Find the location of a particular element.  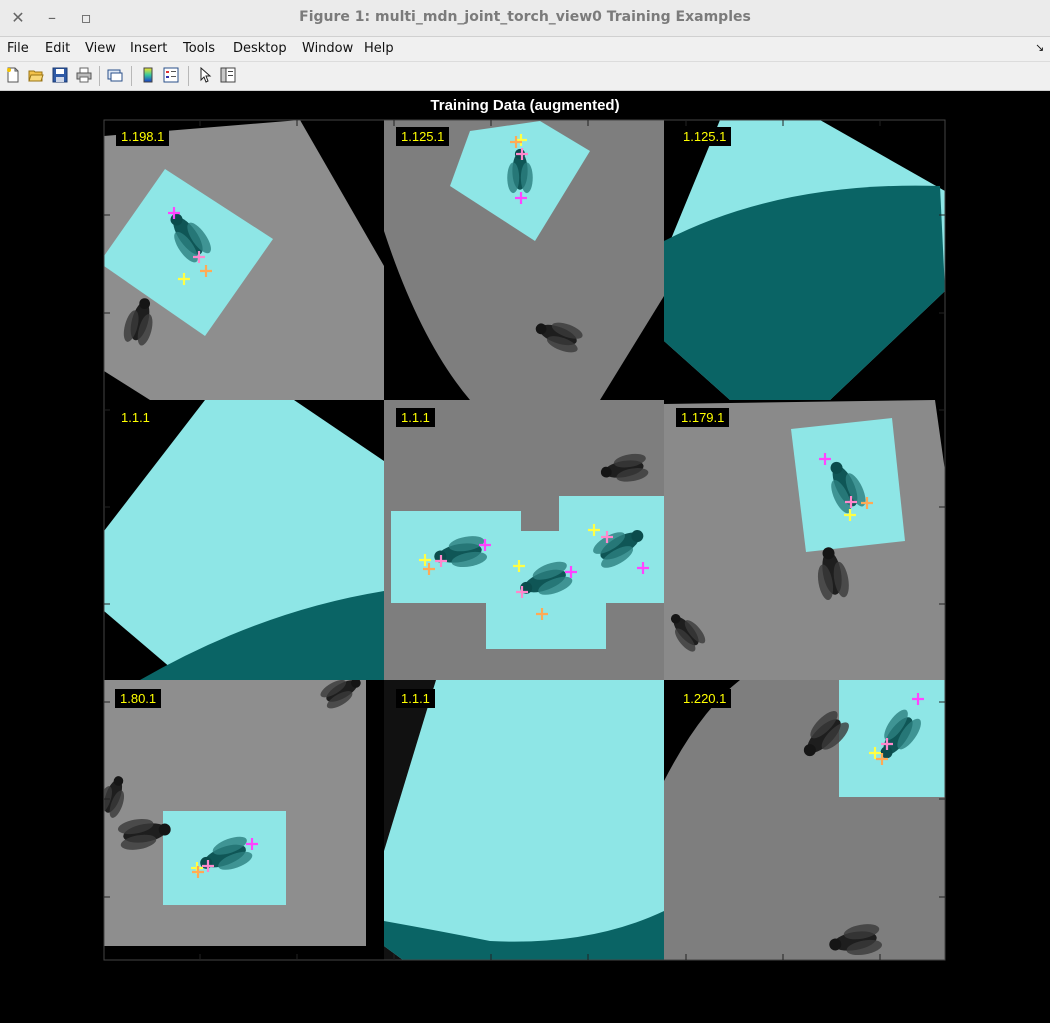

menu-help: Help is located at coordinates (379, 48).